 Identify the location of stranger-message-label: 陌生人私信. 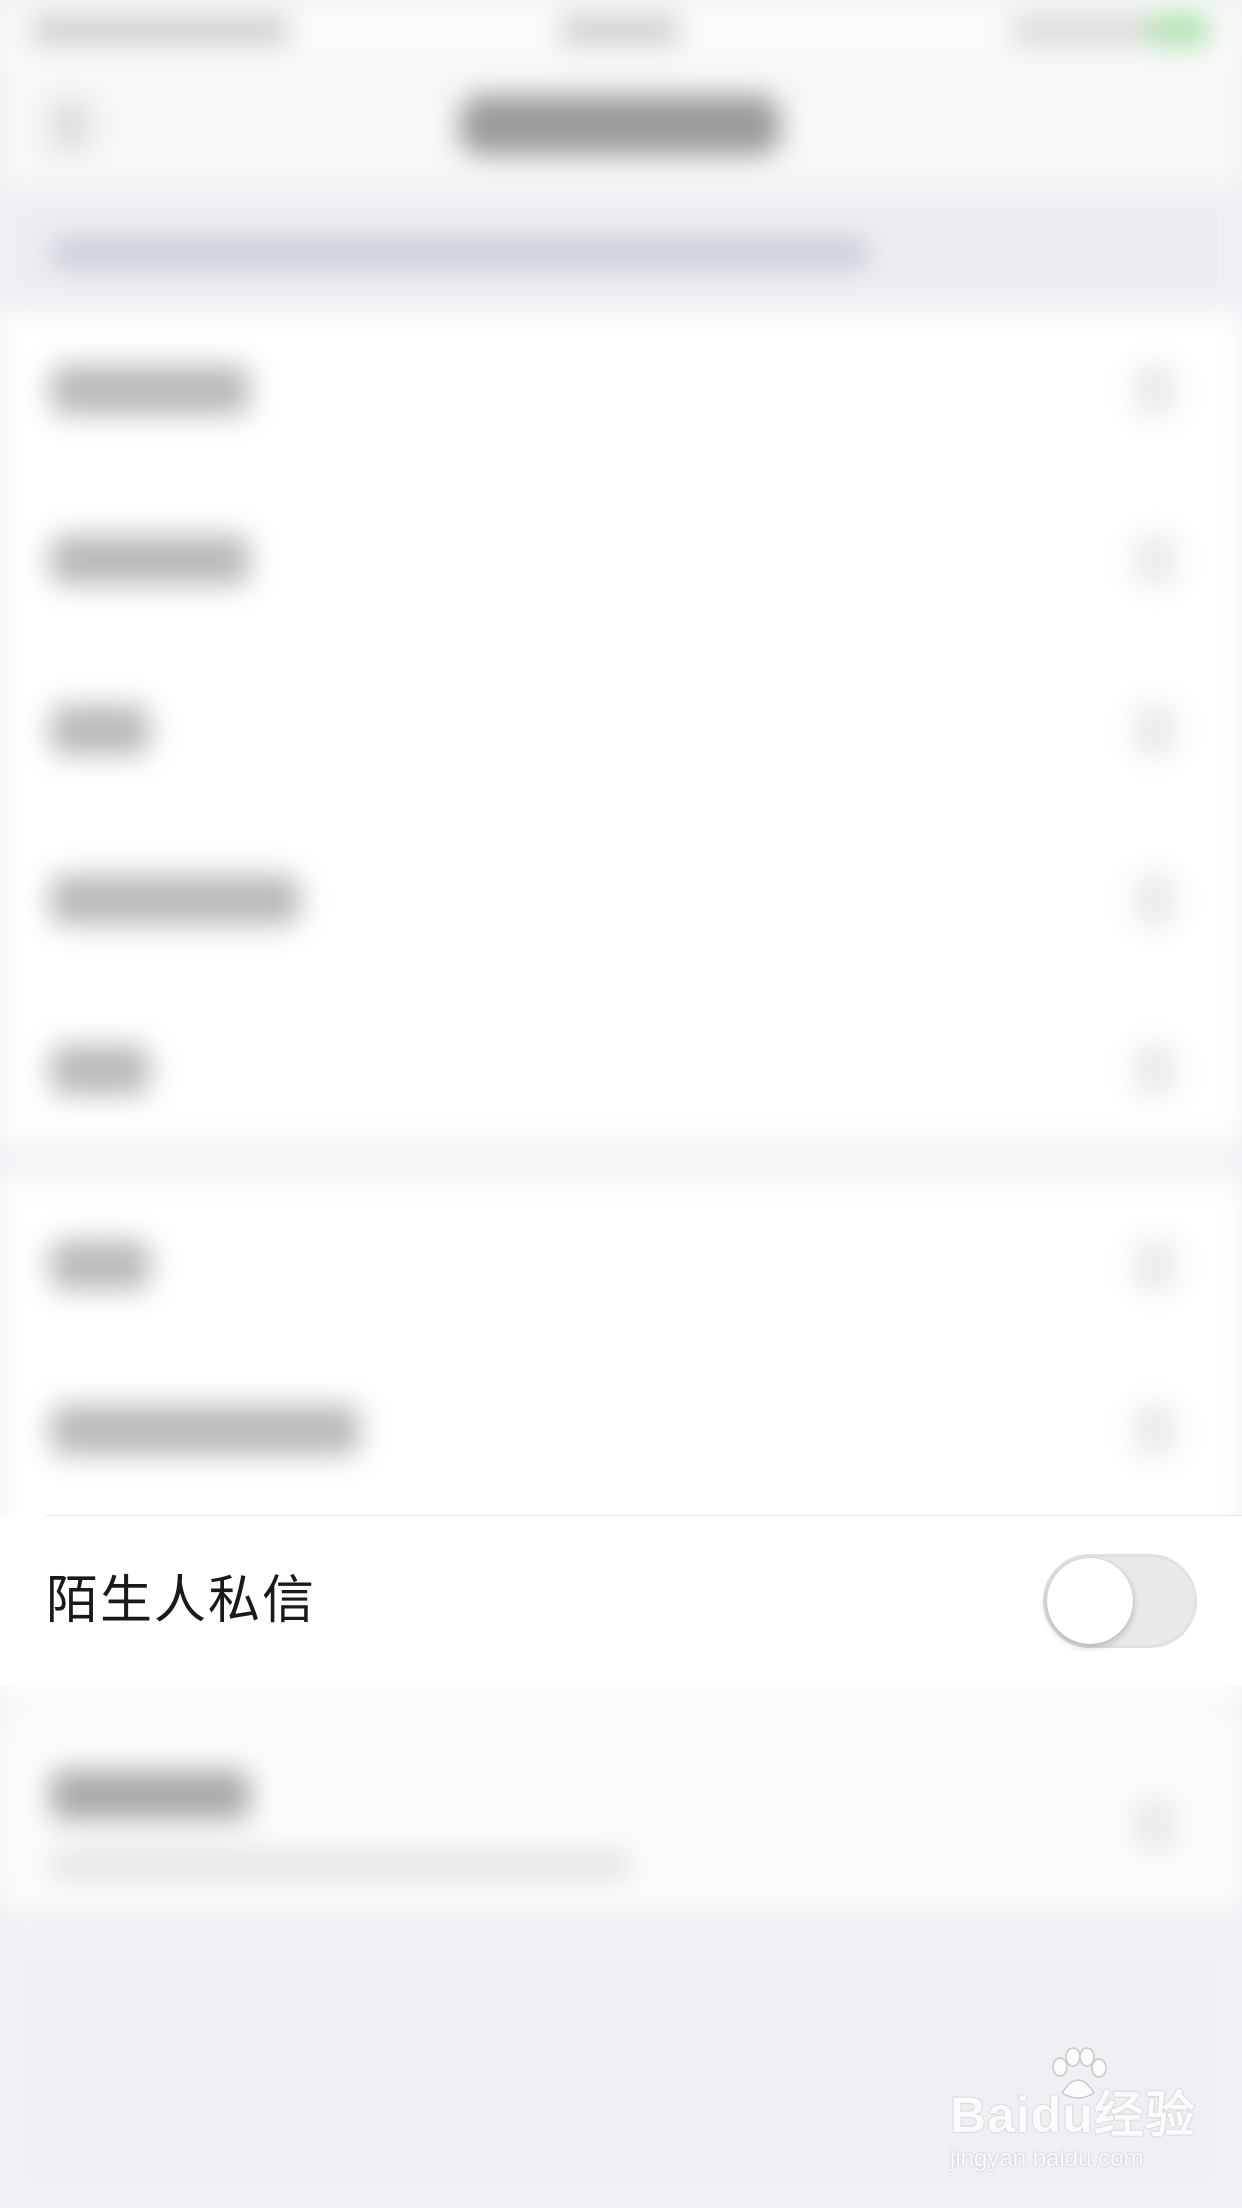
(181, 1601).